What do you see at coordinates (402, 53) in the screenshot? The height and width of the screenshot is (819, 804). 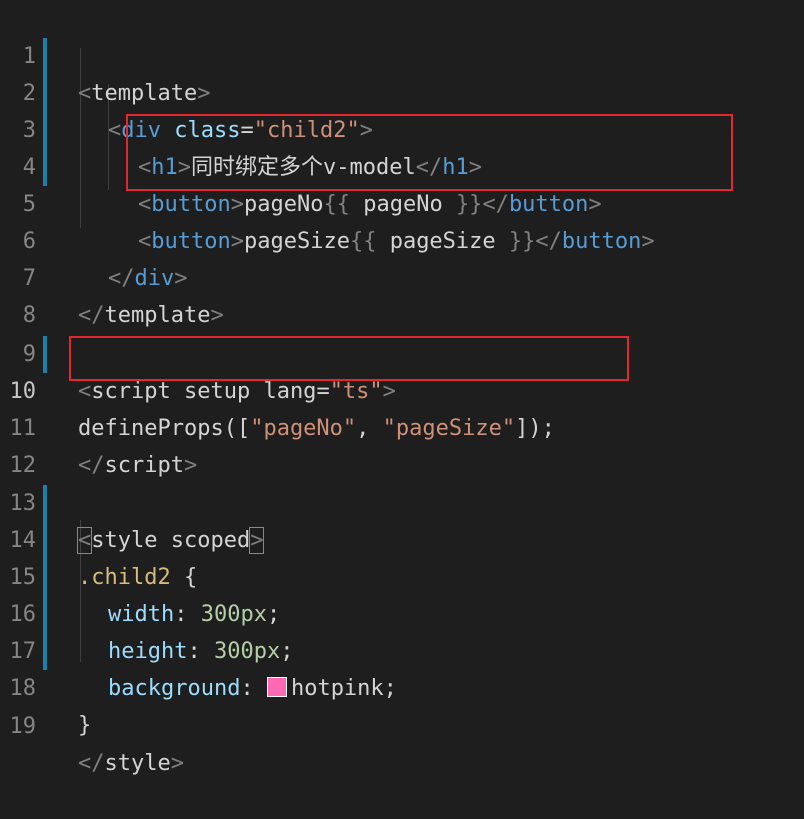 I see `code-line: 1 <template>` at bounding box center [402, 53].